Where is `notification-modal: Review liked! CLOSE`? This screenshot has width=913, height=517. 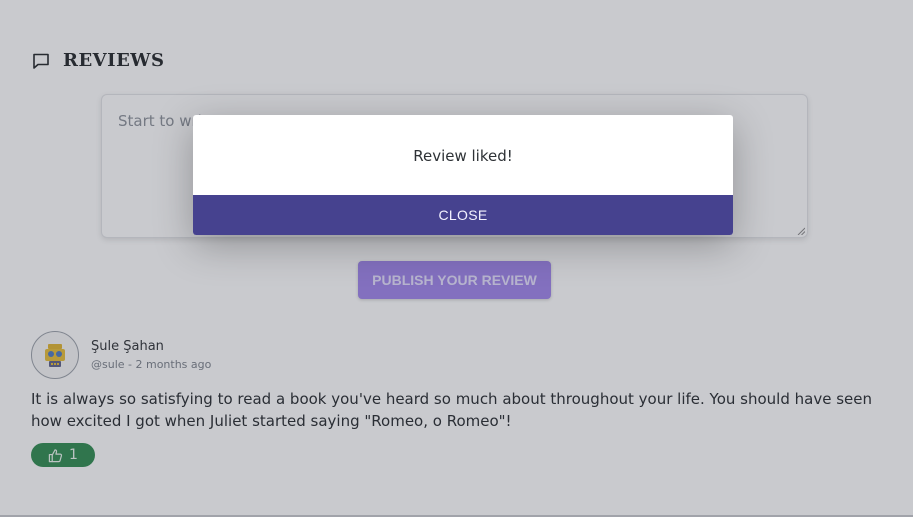 notification-modal: Review liked! CLOSE is located at coordinates (463, 175).